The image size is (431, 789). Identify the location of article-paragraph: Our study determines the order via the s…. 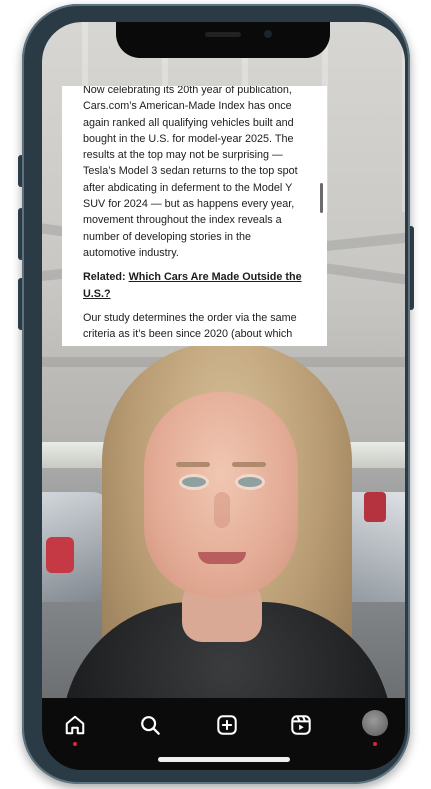
(190, 326).